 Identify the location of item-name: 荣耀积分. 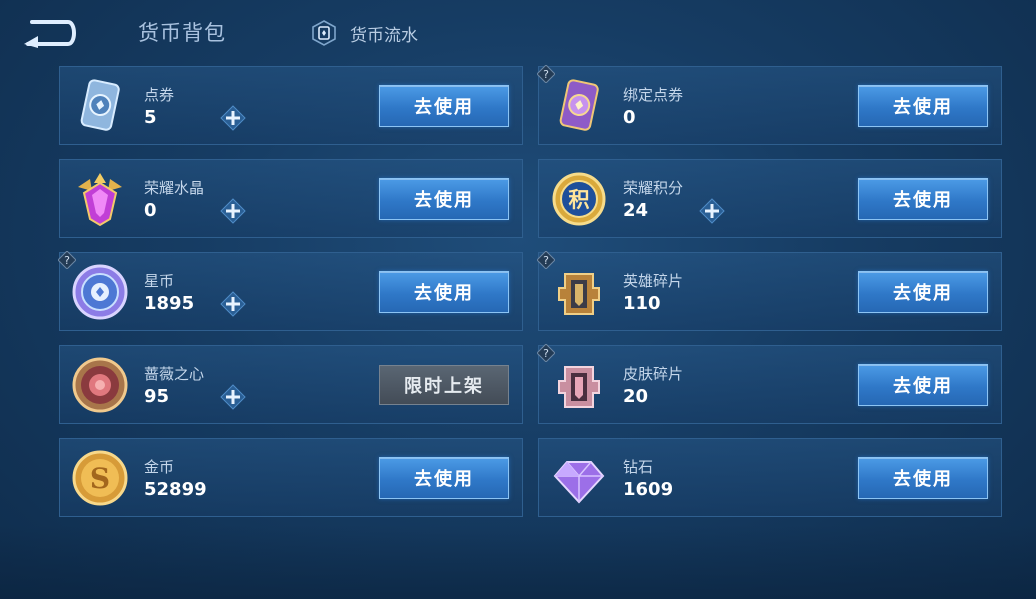
(653, 188).